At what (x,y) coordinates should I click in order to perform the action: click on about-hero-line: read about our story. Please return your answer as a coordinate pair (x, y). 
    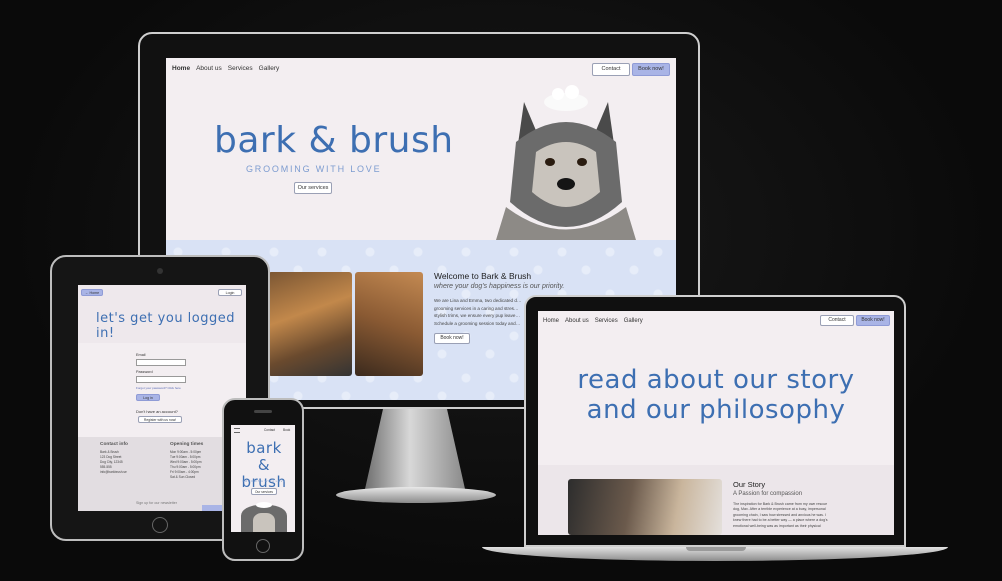
    Looking at the image, I should click on (716, 380).